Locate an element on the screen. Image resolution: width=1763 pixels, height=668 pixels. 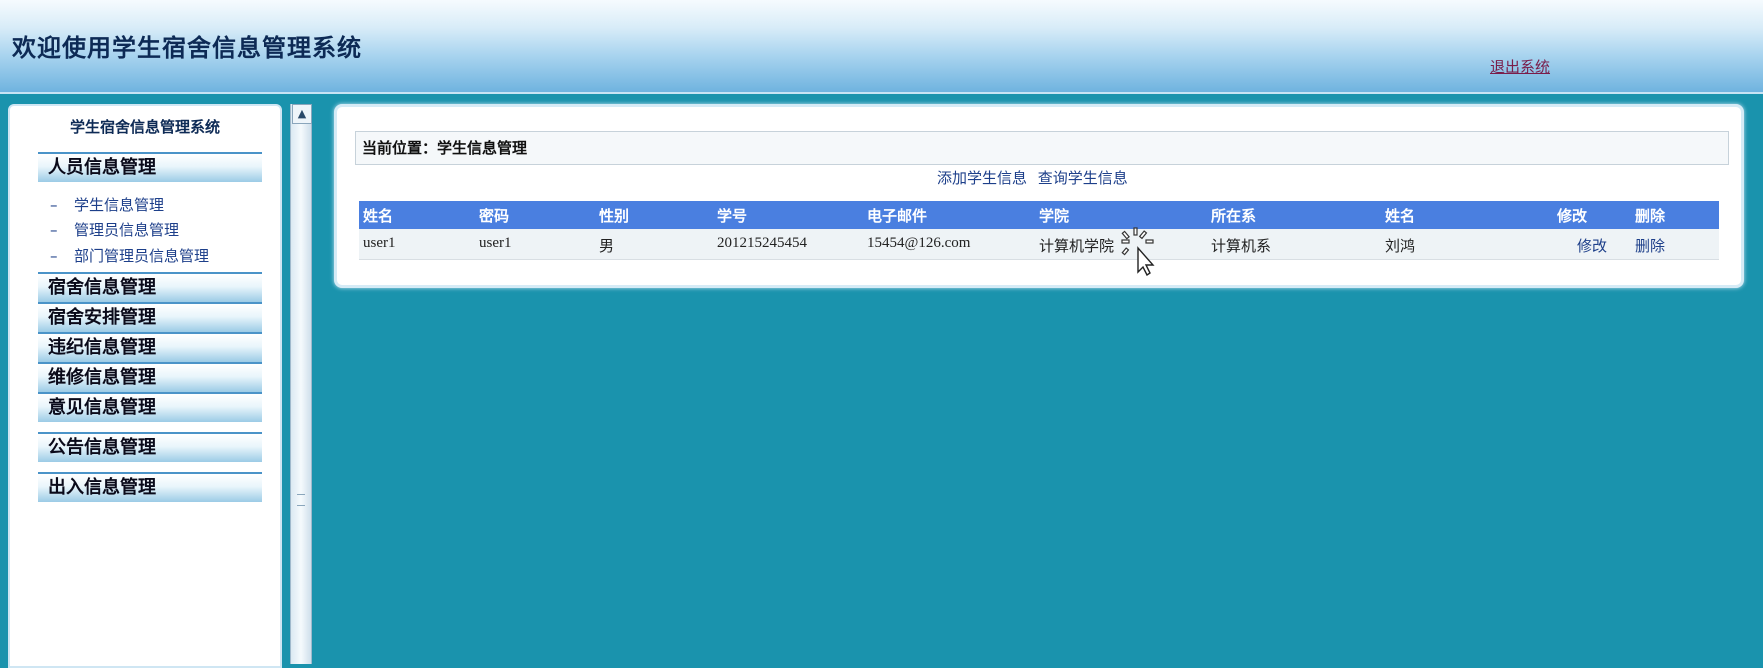
sidebar-item-label: 管理员信息管理 is located at coordinates (127, 230).